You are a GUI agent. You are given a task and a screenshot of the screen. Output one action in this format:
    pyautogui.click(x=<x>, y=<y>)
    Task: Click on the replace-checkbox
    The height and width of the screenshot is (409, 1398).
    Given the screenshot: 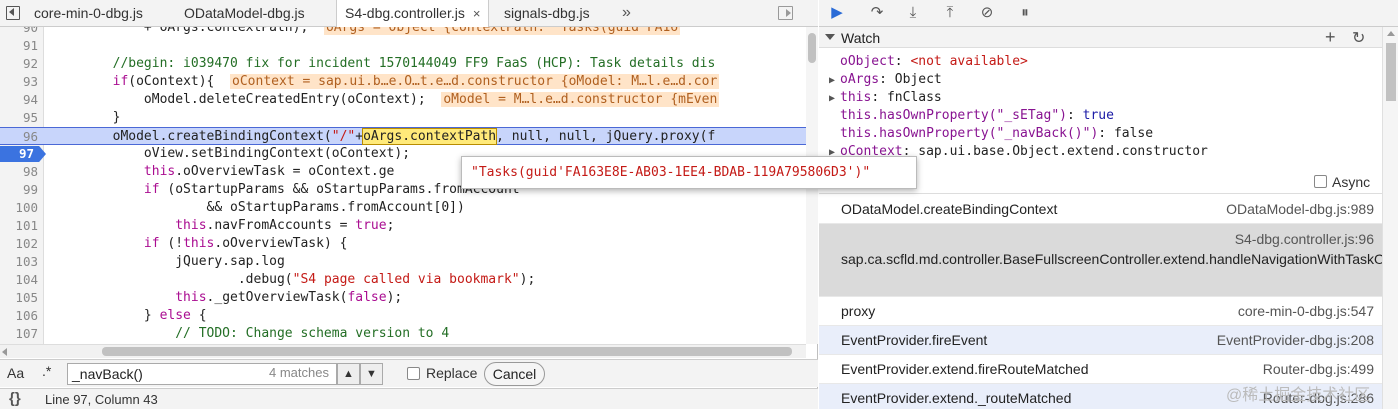 What is the action you would take?
    pyautogui.click(x=413, y=373)
    